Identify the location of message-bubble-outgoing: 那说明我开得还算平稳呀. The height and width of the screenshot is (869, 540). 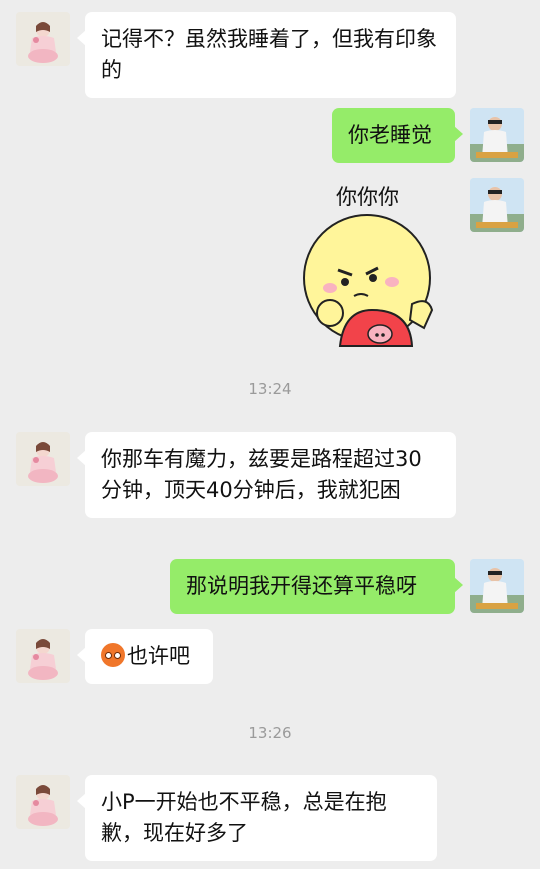
(316, 586).